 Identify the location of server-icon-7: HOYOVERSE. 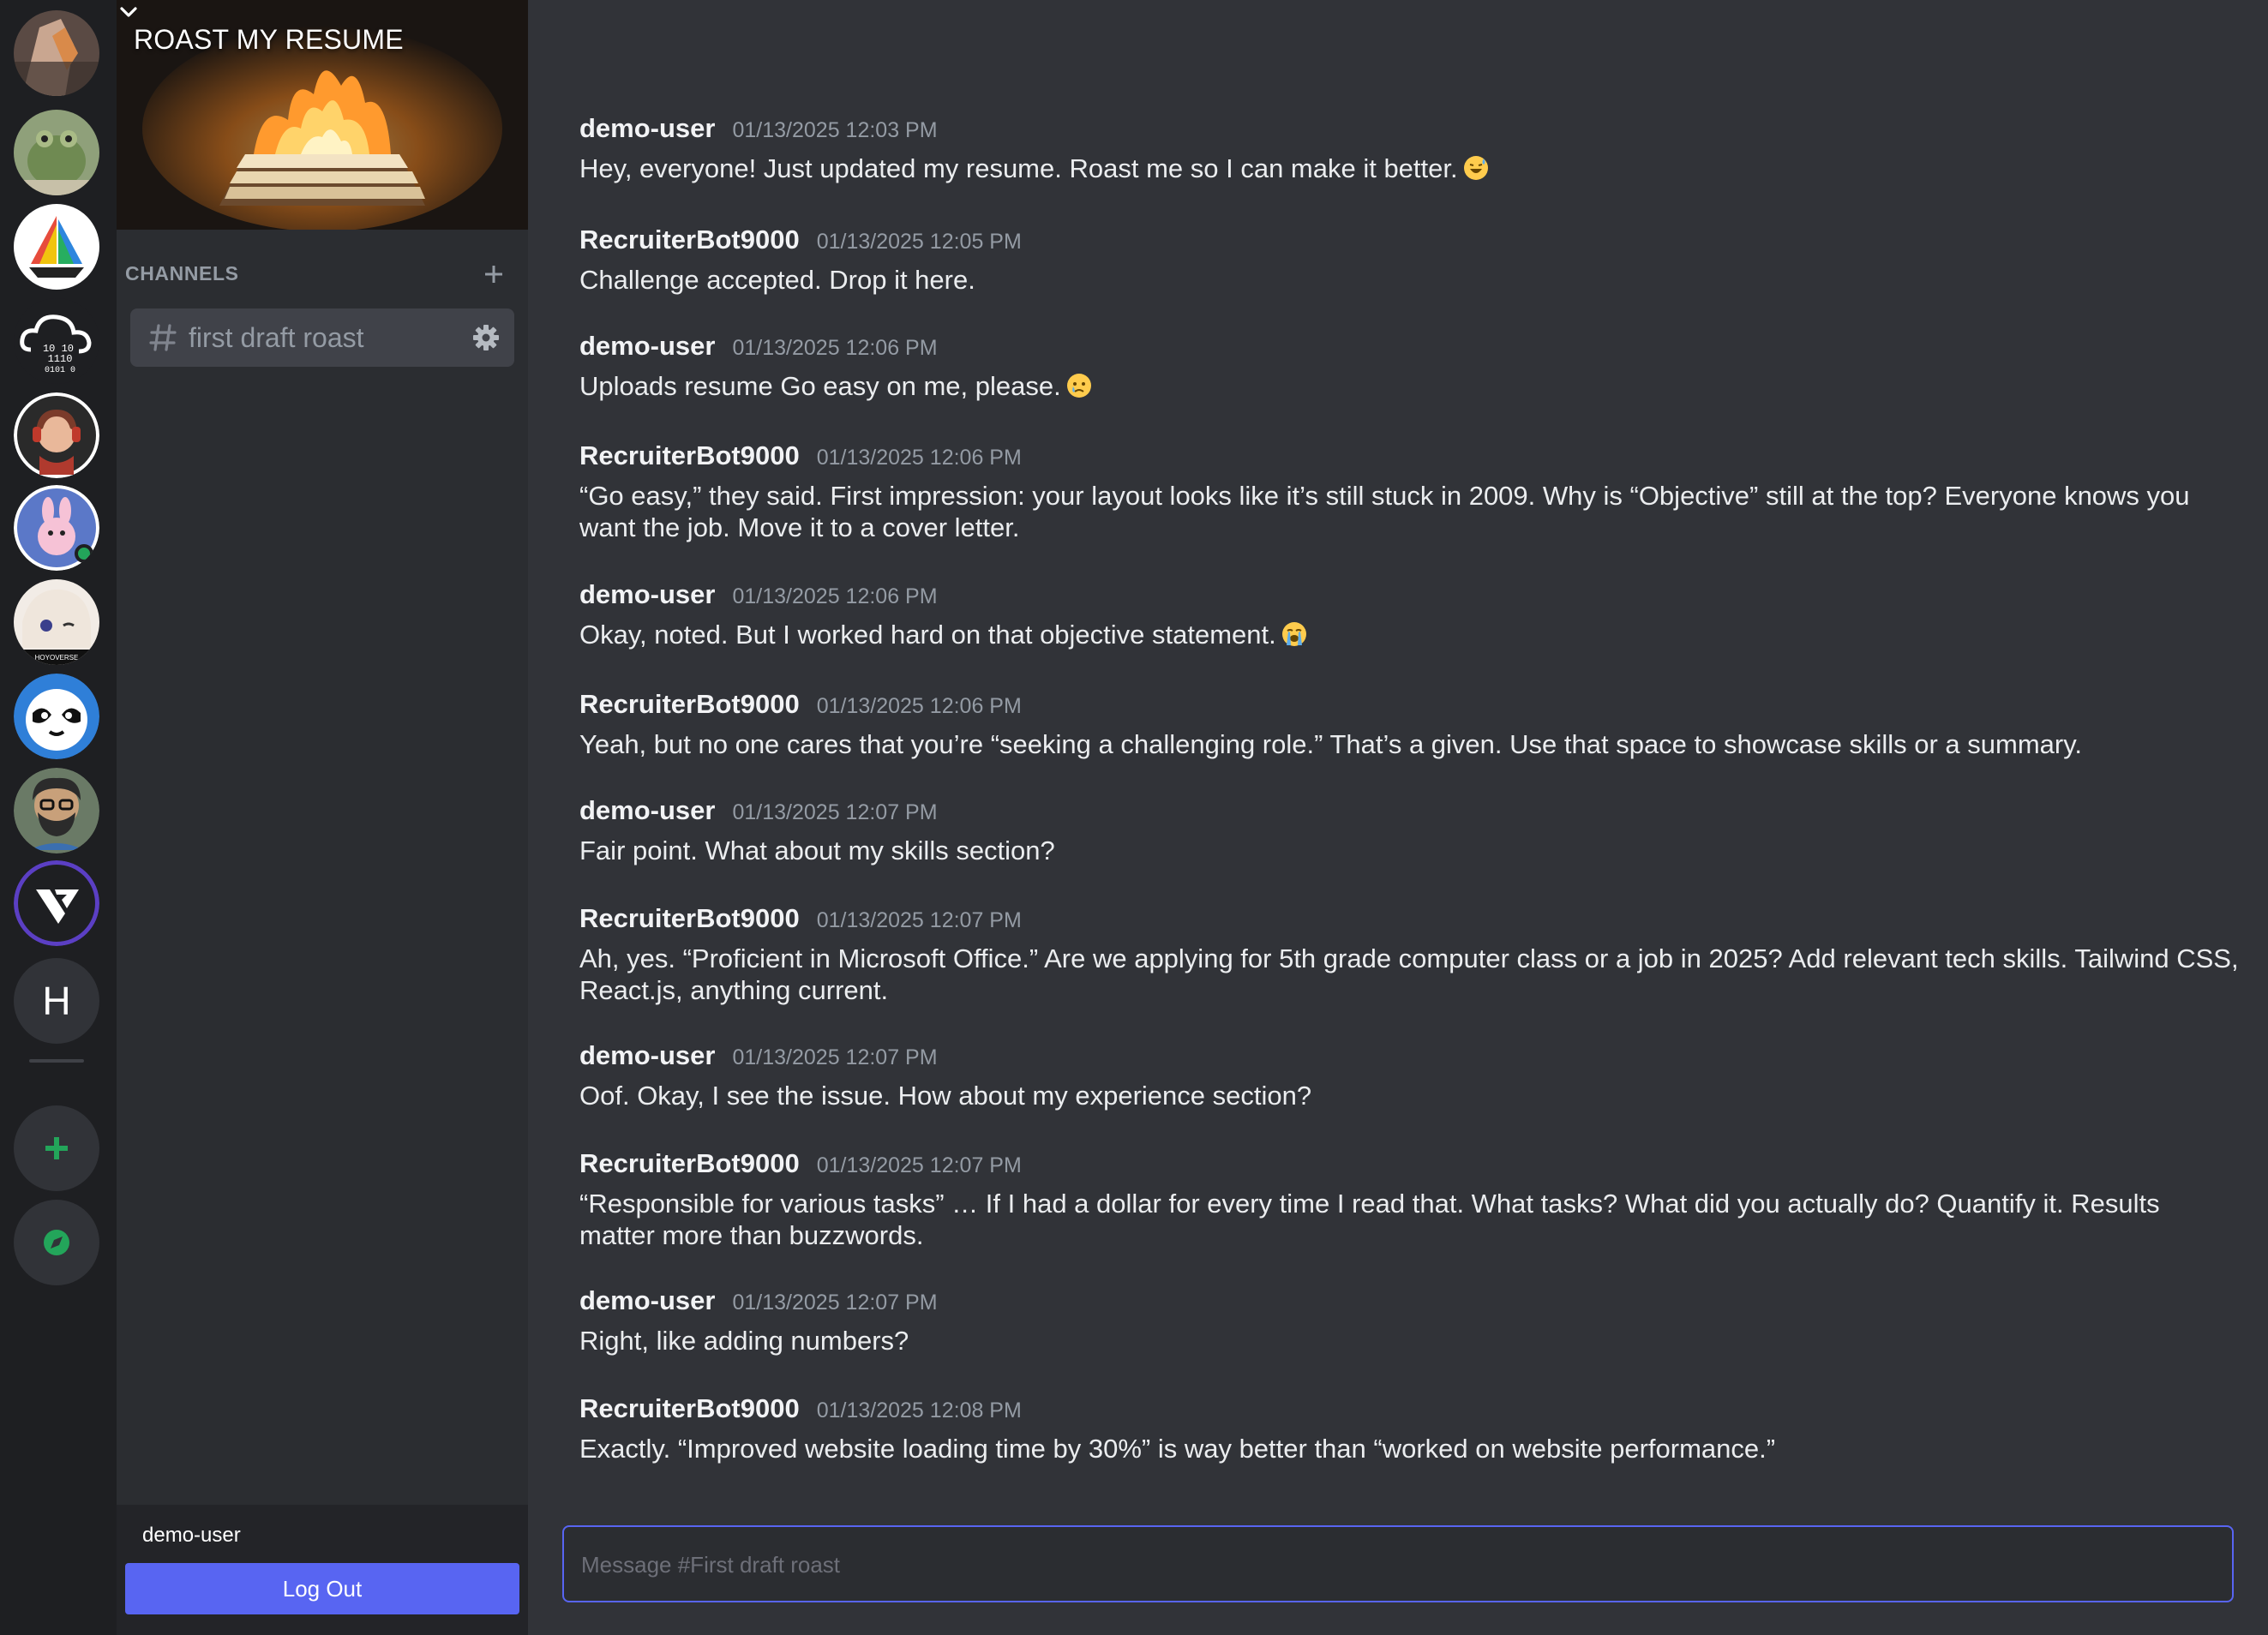
(56, 622).